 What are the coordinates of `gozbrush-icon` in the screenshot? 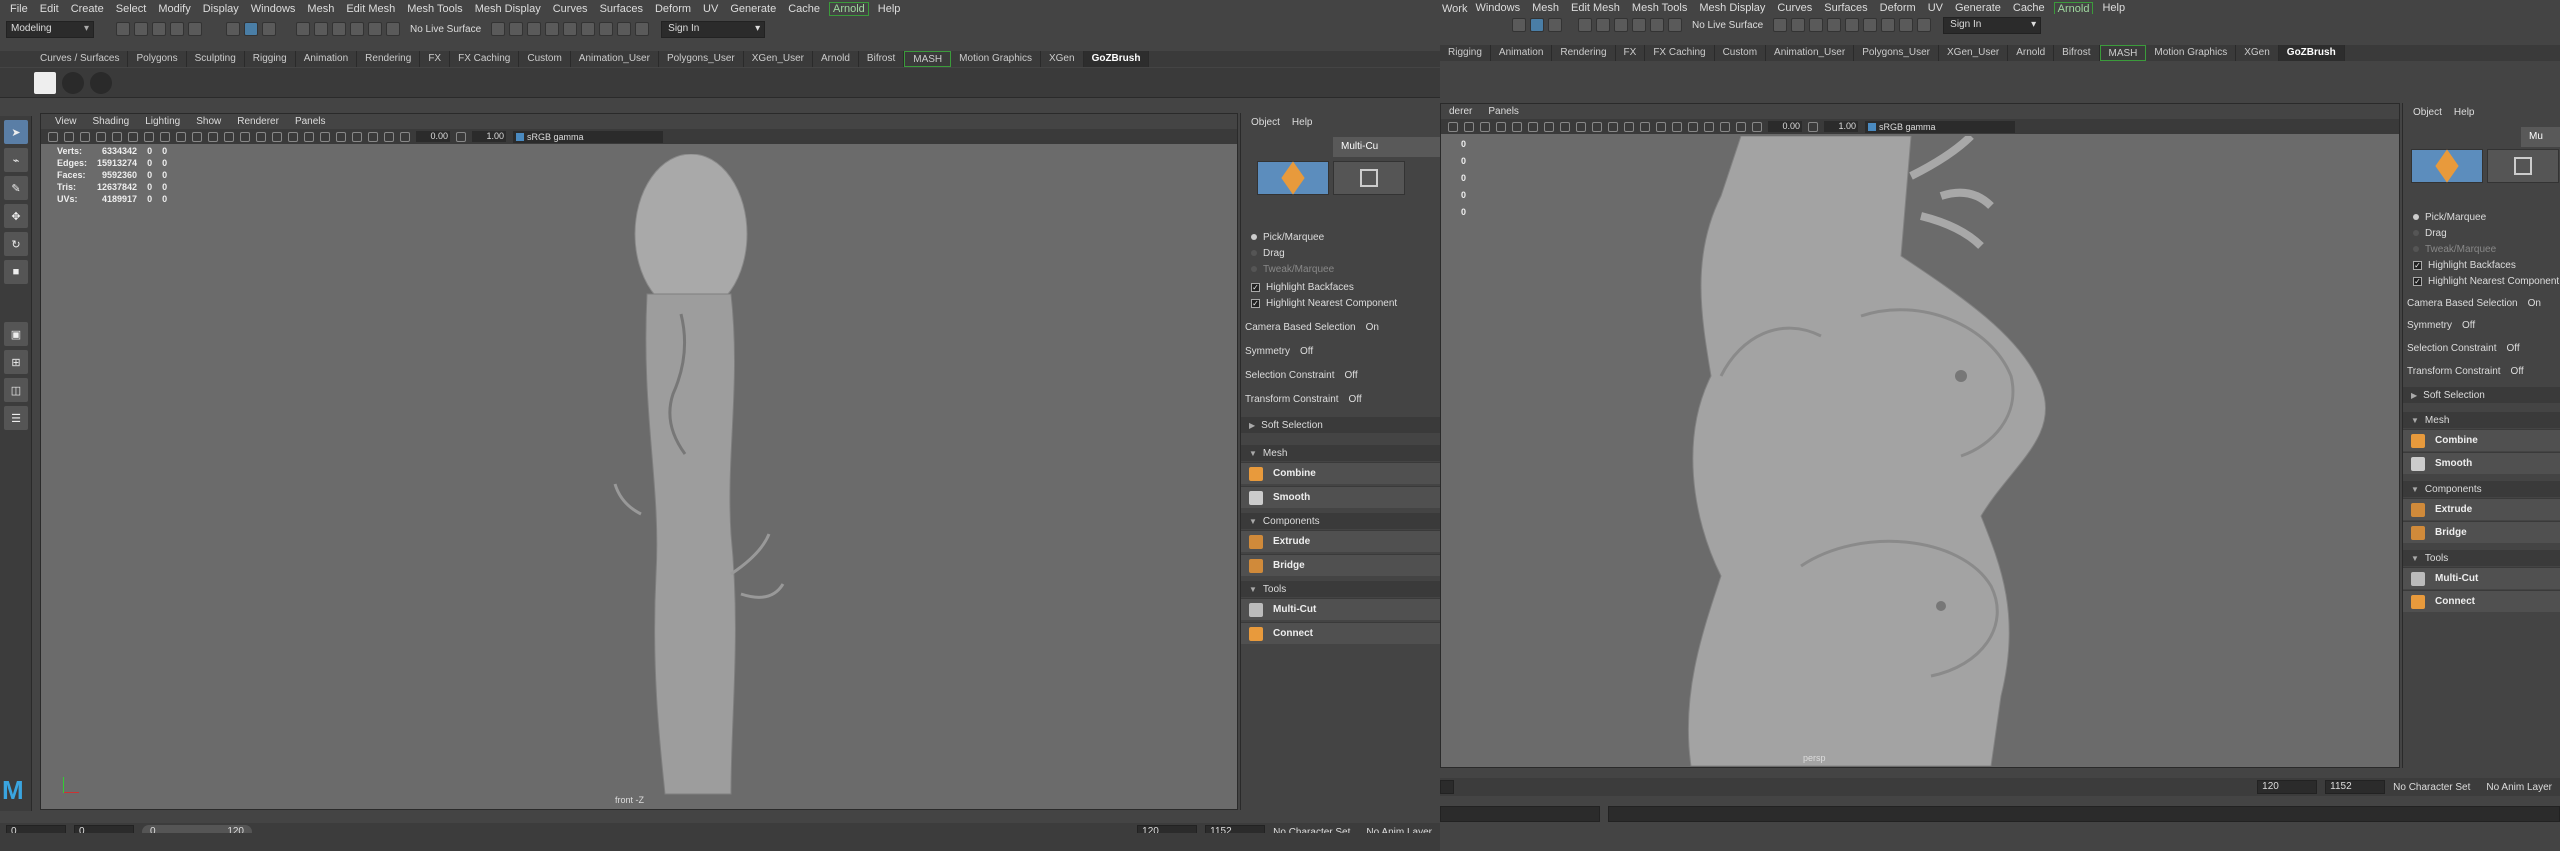 It's located at (45, 83).